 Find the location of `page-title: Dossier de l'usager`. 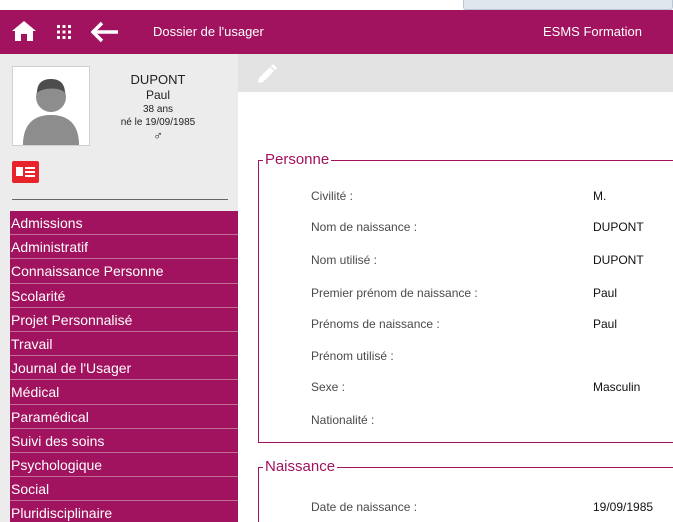

page-title: Dossier de l'usager is located at coordinates (208, 31).